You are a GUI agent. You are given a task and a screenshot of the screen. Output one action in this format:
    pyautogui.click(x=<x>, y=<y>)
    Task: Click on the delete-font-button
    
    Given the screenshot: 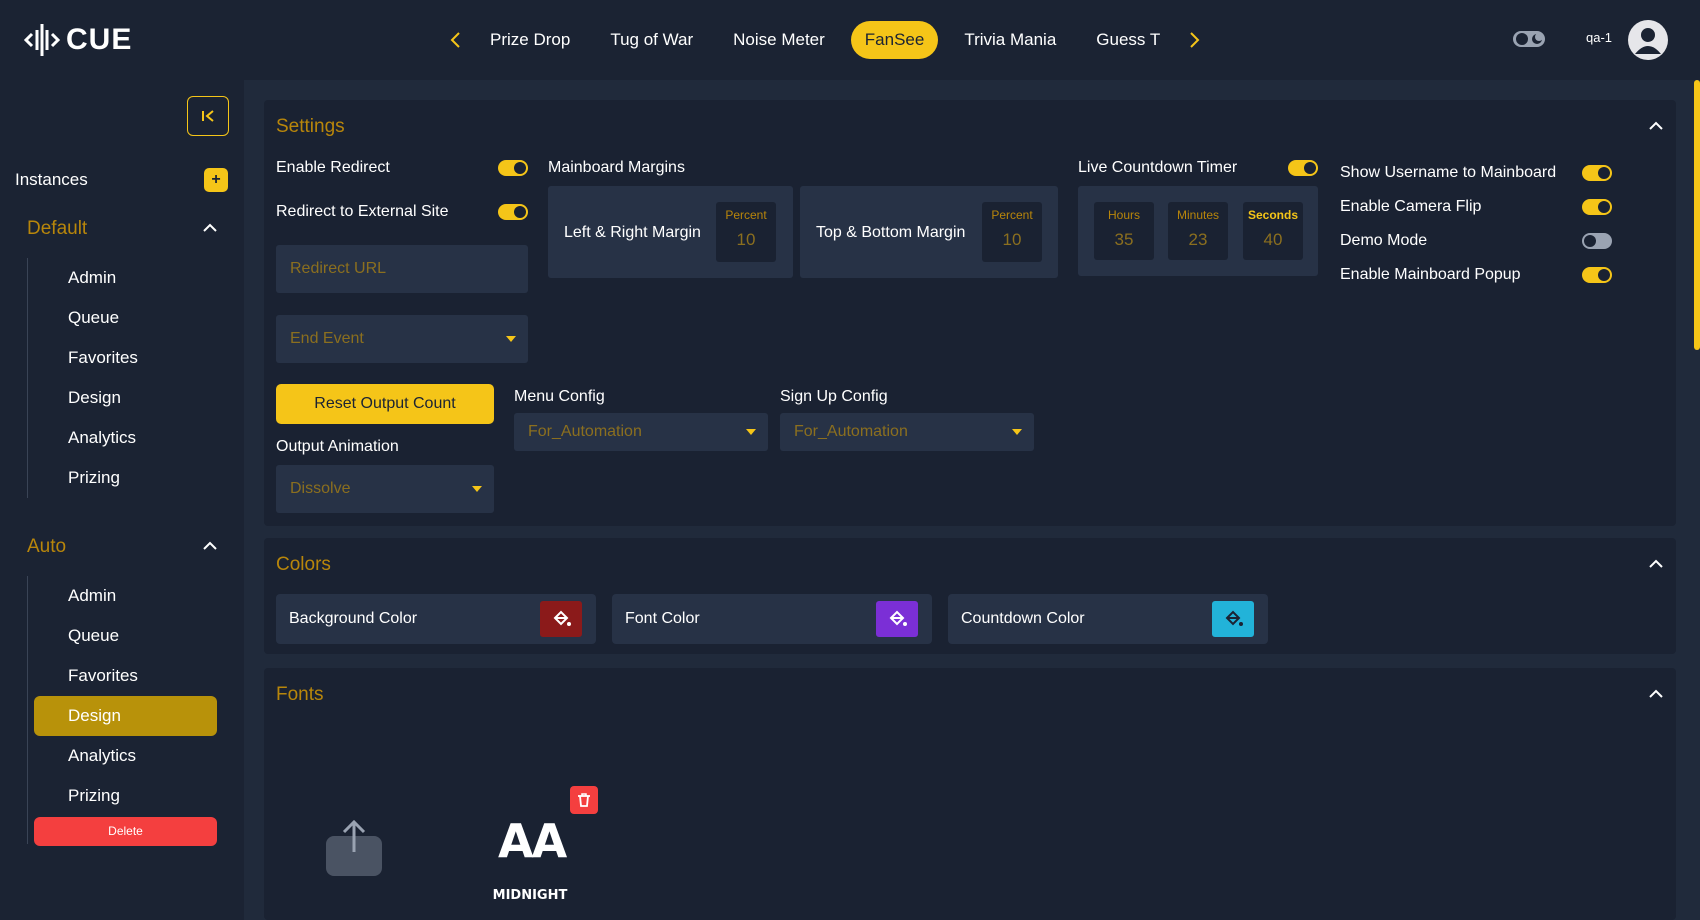 What is the action you would take?
    pyautogui.click(x=584, y=800)
    